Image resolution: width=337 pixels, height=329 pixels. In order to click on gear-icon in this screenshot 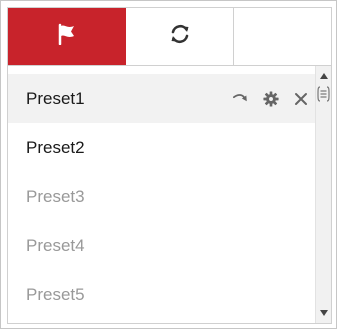, I will do `click(271, 99)`.